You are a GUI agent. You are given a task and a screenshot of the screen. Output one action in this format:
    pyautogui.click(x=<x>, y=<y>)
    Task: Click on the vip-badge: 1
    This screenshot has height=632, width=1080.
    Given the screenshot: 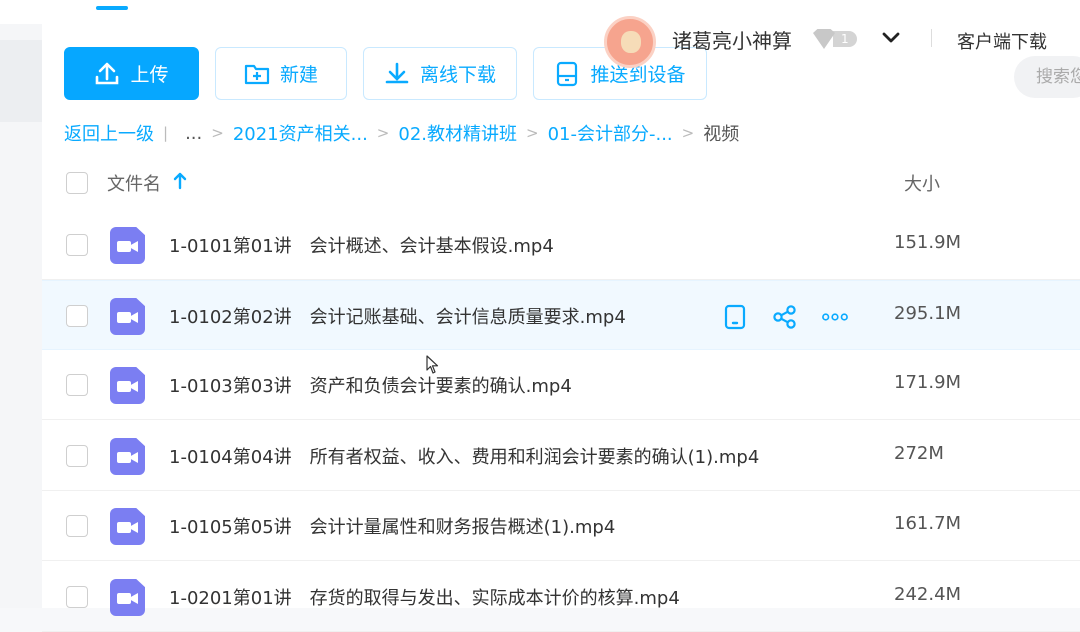 What is the action you would take?
    pyautogui.click(x=839, y=39)
    